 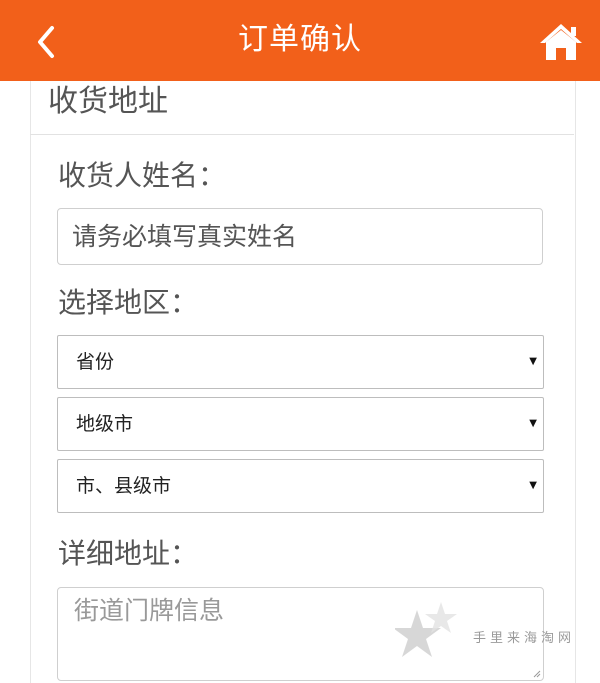 I want to click on app-header: 订单确认, so click(x=300, y=40).